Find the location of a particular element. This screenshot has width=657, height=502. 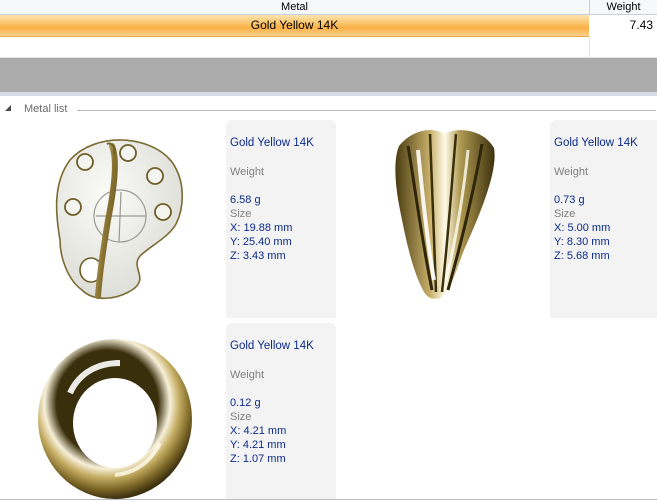

item-size-x: X: 19.88 mm is located at coordinates (261, 228).